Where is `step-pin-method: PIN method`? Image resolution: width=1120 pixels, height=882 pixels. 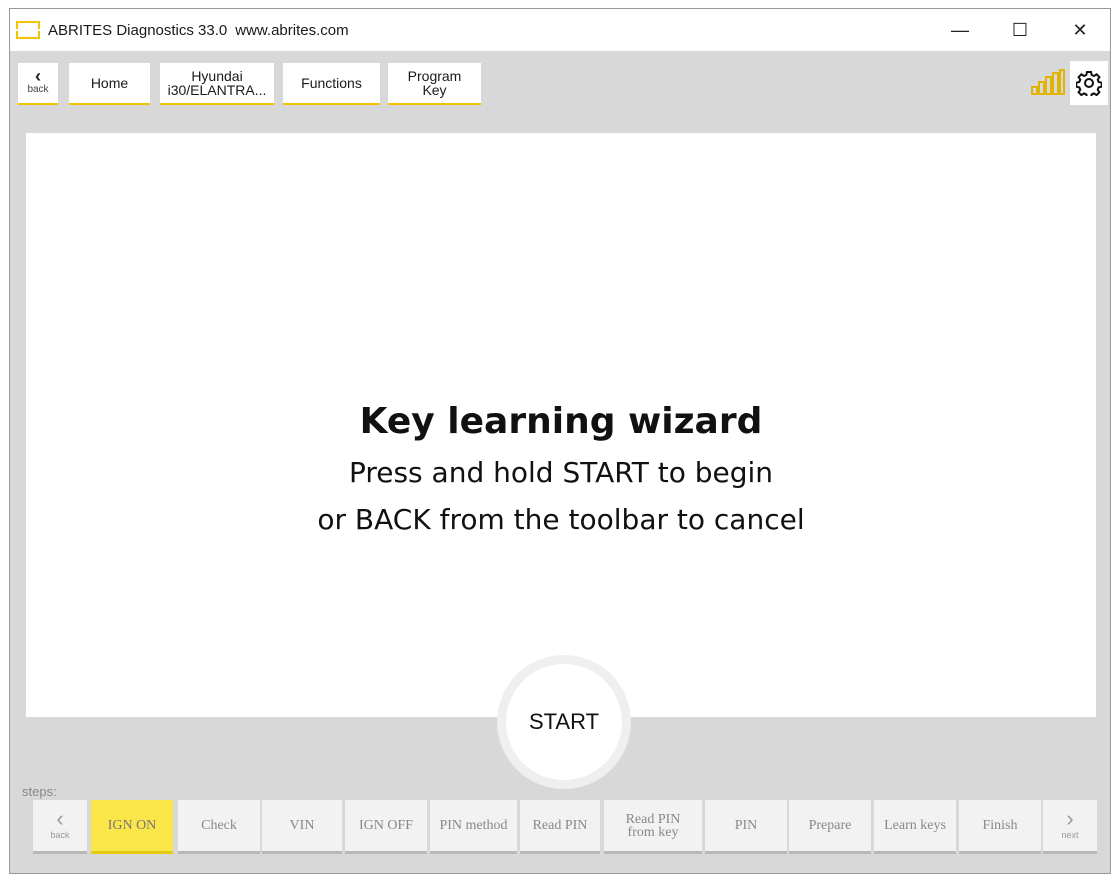 step-pin-method: PIN method is located at coordinates (473, 827).